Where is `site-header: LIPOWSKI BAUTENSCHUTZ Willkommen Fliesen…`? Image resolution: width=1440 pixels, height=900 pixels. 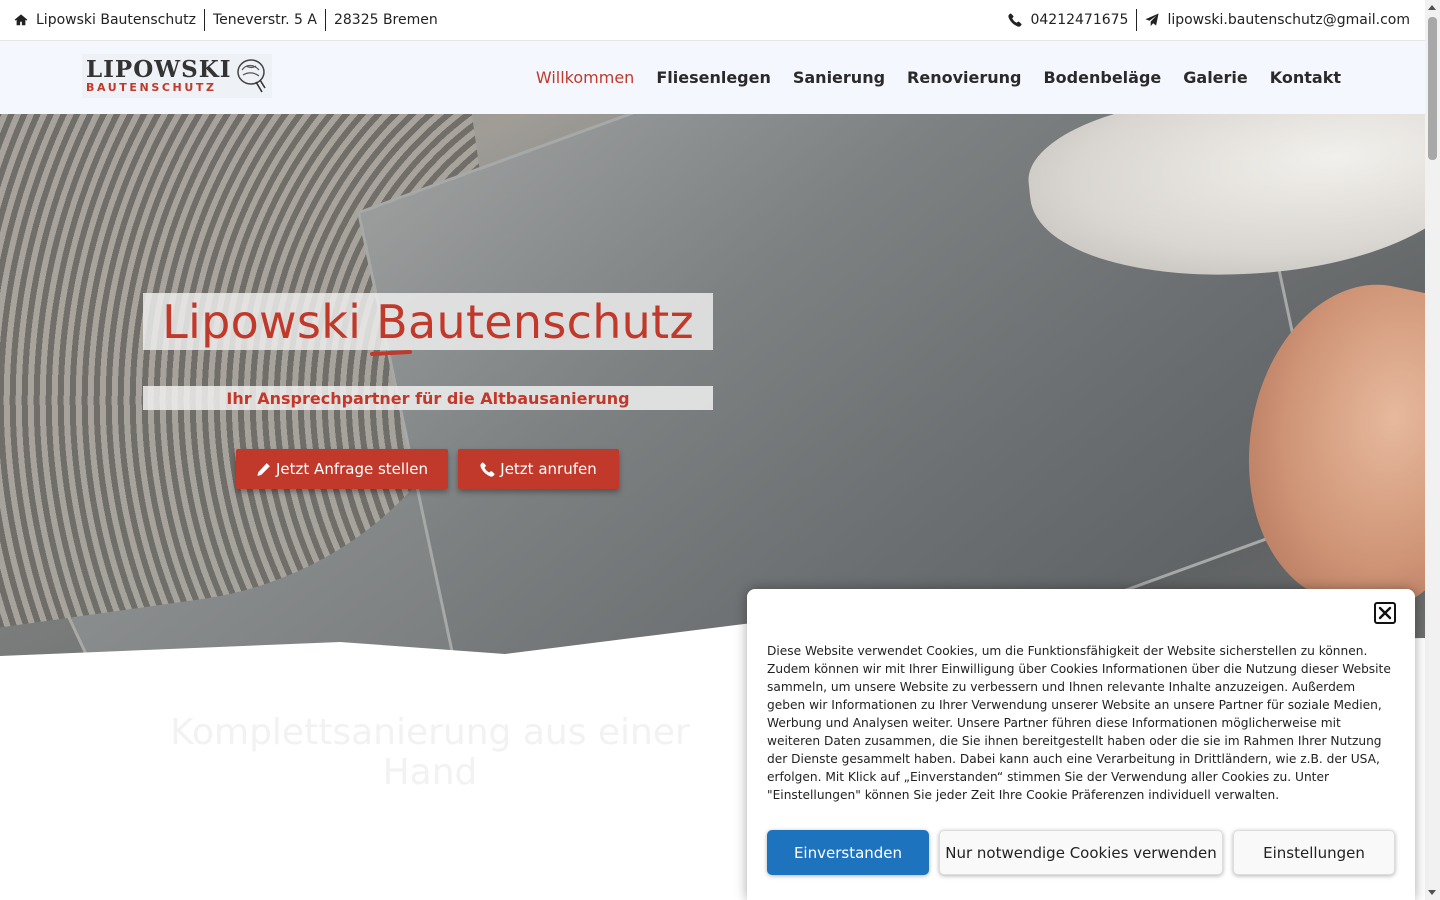
site-header: LIPOWSKI BAUTENSCHUTZ Willkommen Fliesen… is located at coordinates (712, 77).